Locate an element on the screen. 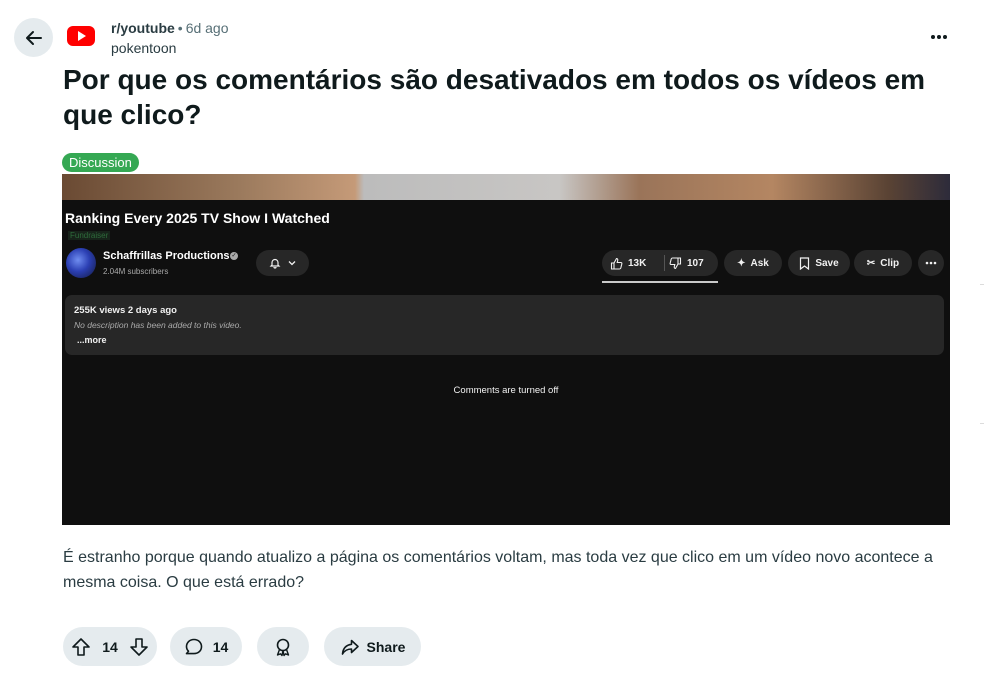 This screenshot has height=684, width=984. save-label: Save is located at coordinates (827, 263).